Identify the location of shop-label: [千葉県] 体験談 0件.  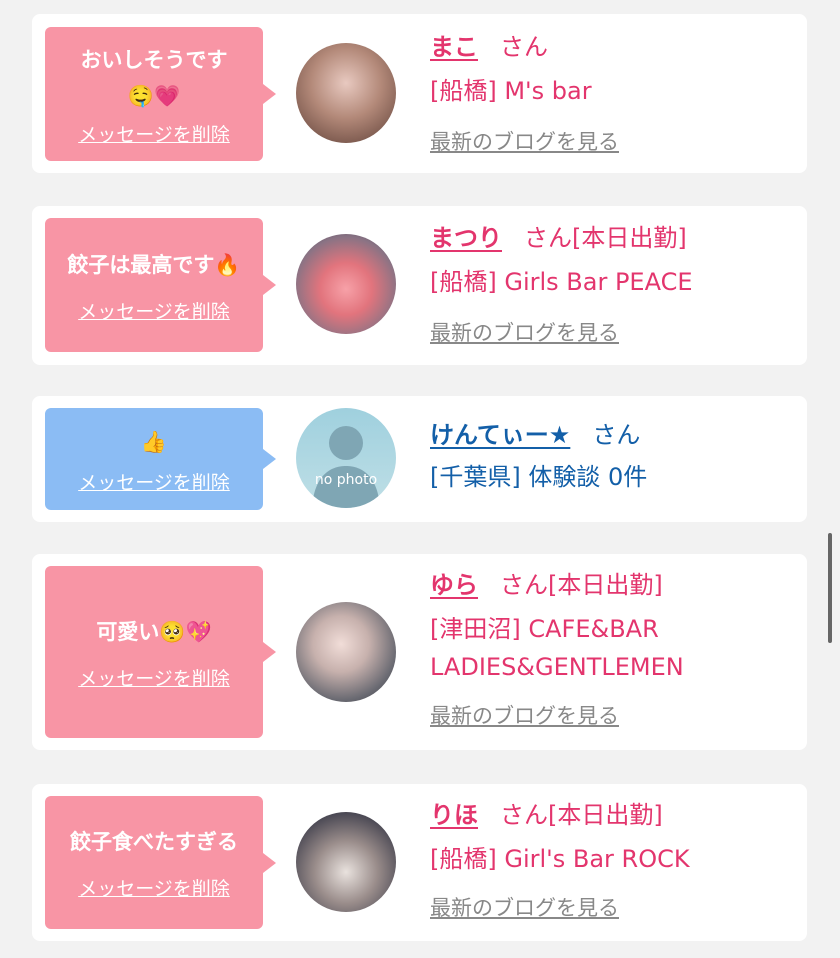
(539, 477).